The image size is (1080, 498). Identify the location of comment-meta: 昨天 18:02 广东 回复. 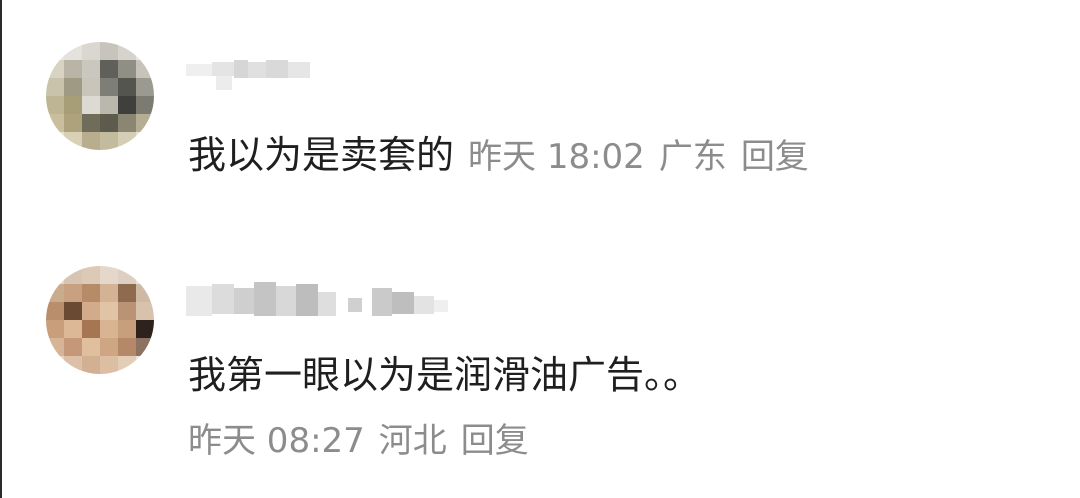
(631, 157).